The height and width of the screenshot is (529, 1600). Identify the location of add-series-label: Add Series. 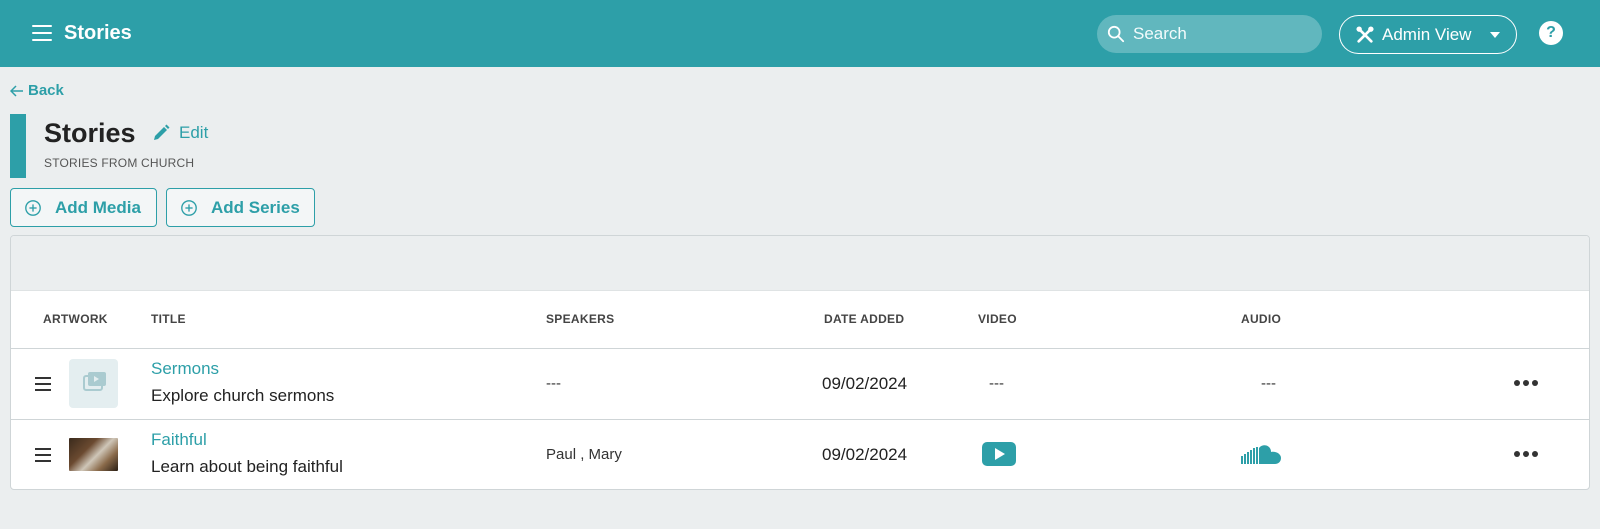
(255, 207).